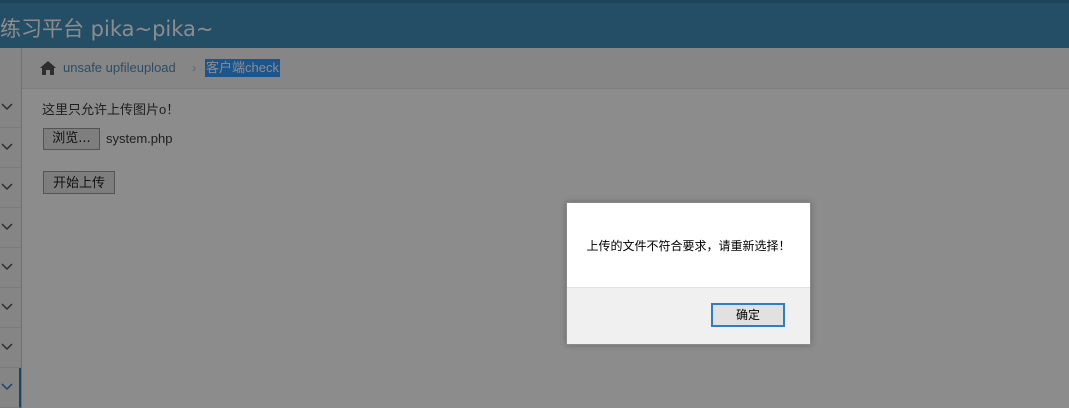 This screenshot has height=408, width=1069. Describe the element at coordinates (688, 315) in the screenshot. I see `alert-footer: 确定` at that location.